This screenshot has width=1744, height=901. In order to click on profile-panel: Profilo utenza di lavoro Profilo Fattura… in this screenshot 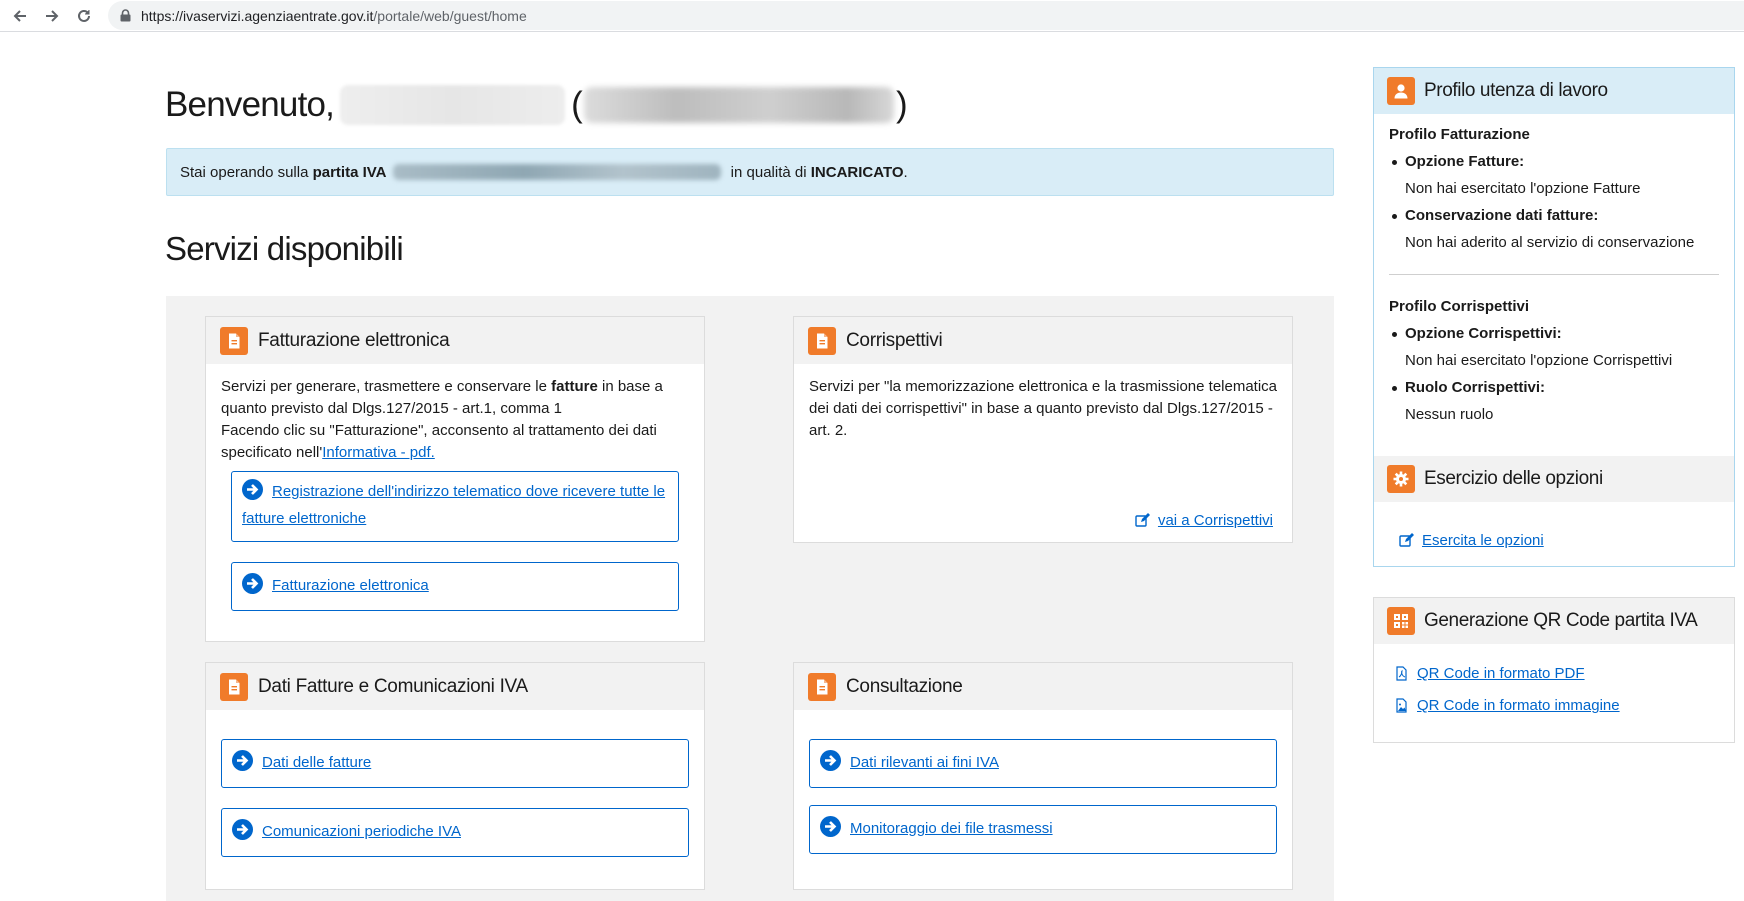, I will do `click(1554, 317)`.